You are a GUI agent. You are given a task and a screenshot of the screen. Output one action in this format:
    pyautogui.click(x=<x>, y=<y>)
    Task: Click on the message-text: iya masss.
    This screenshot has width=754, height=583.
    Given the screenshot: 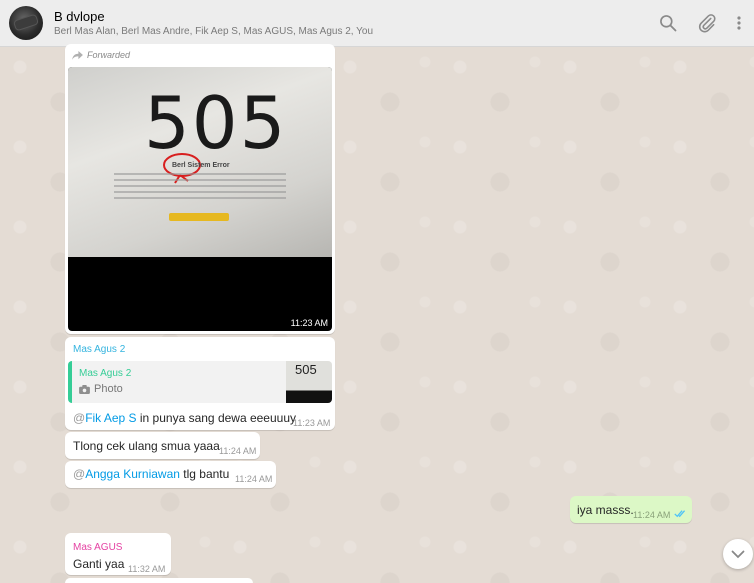 What is the action you would take?
    pyautogui.click(x=605, y=510)
    